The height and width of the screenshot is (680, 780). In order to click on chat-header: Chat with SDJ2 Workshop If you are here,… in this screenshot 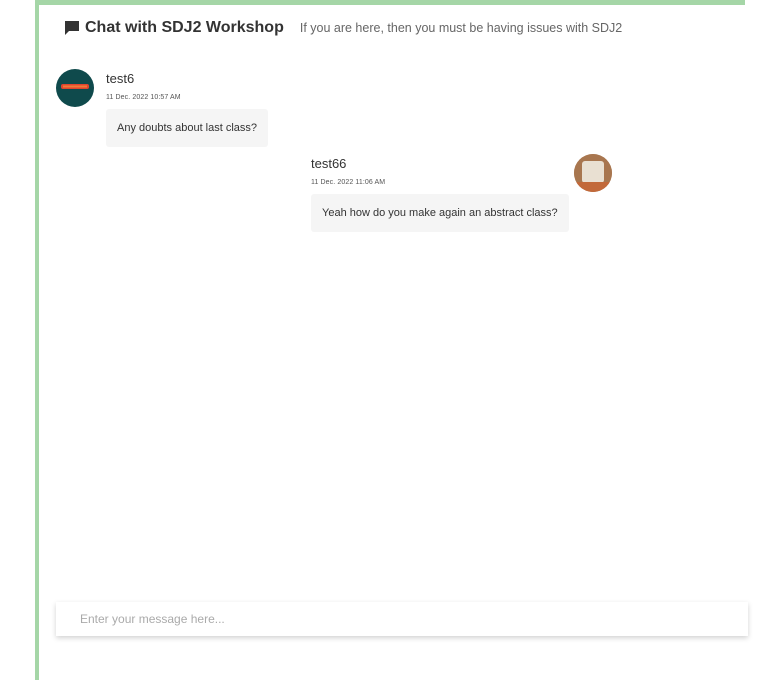, I will do `click(342, 28)`.